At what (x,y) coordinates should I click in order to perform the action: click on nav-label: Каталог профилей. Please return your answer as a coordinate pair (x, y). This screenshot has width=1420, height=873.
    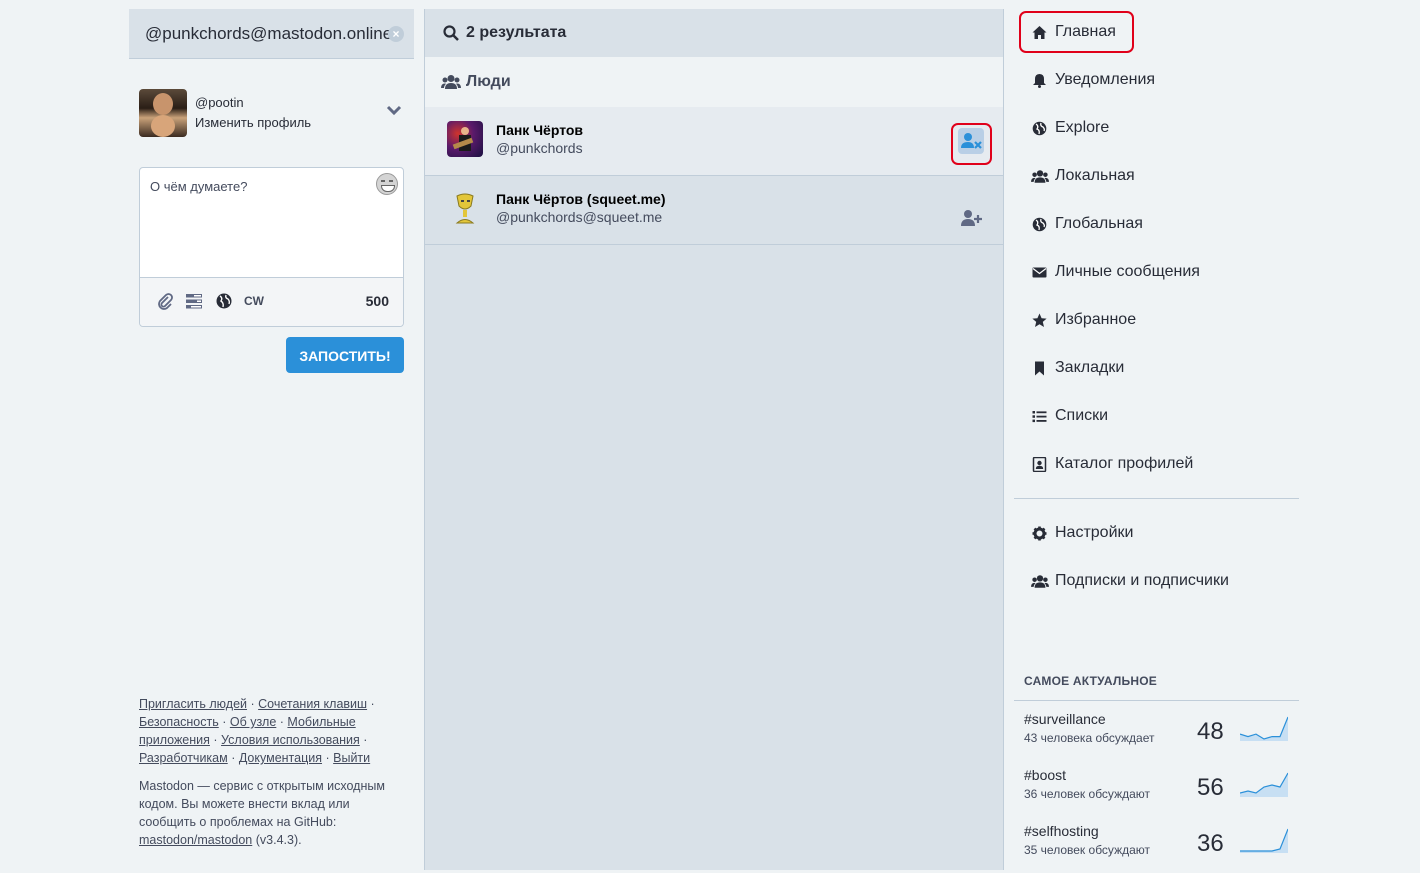
    Looking at the image, I should click on (1124, 463).